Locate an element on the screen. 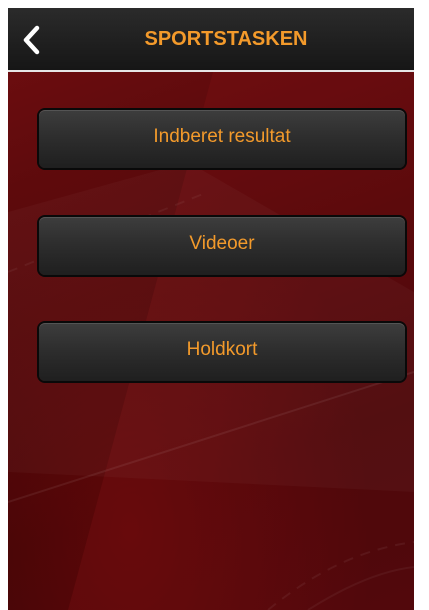 Image resolution: width=429 pixels, height=610 pixels. videos-label: Videoer is located at coordinates (222, 243).